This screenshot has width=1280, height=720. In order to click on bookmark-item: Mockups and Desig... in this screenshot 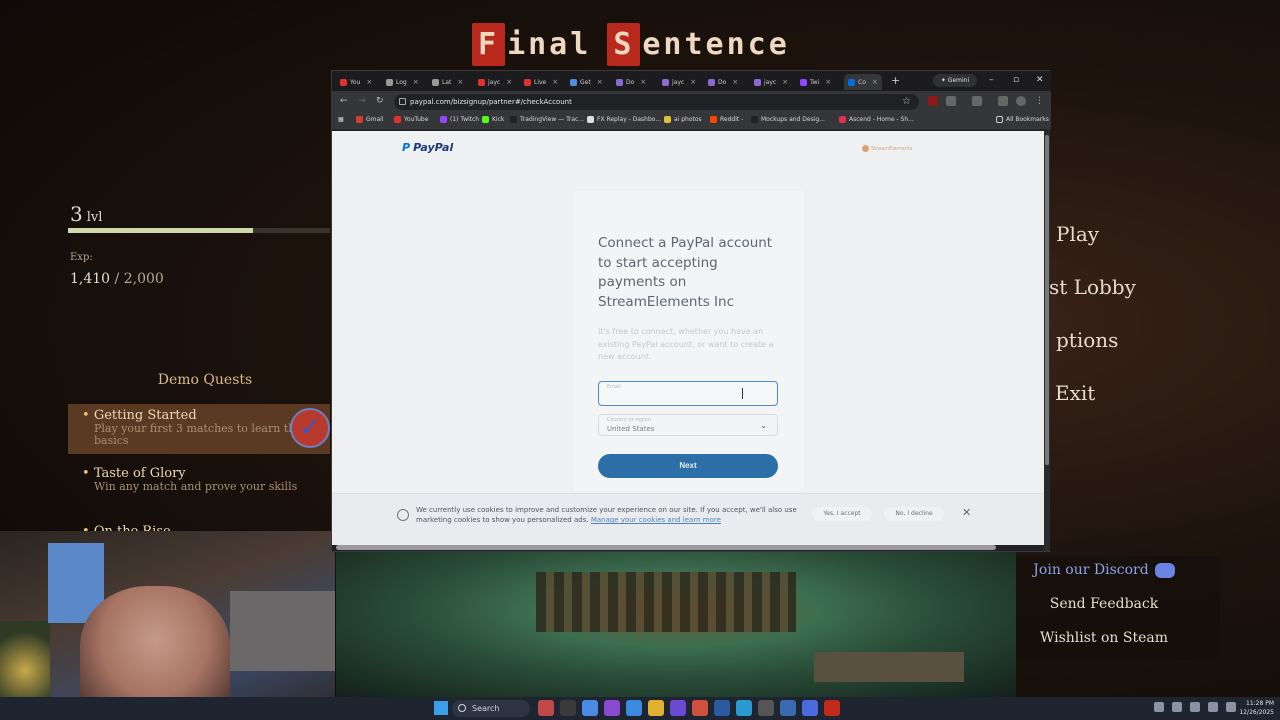, I will do `click(788, 119)`.